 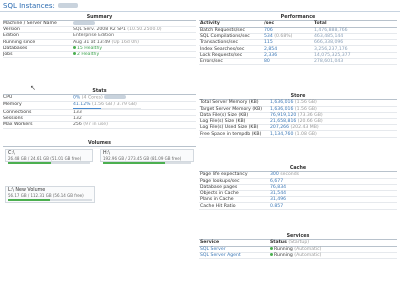 What do you see at coordinates (304, 128) in the screenshot?
I see `cell-sub: (202.43 MB)` at bounding box center [304, 128].